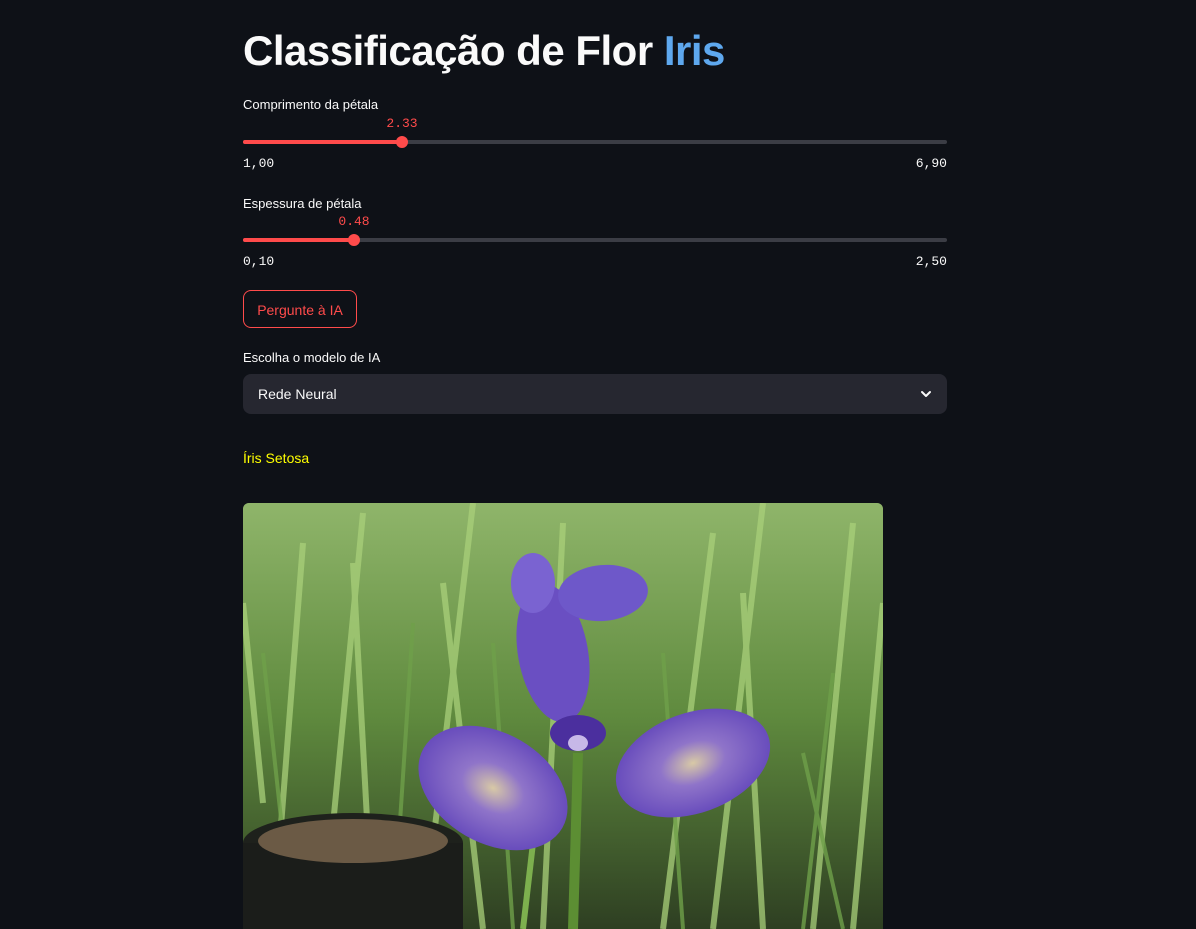  Describe the element at coordinates (926, 394) in the screenshot. I see `chevron-down-icon` at that location.